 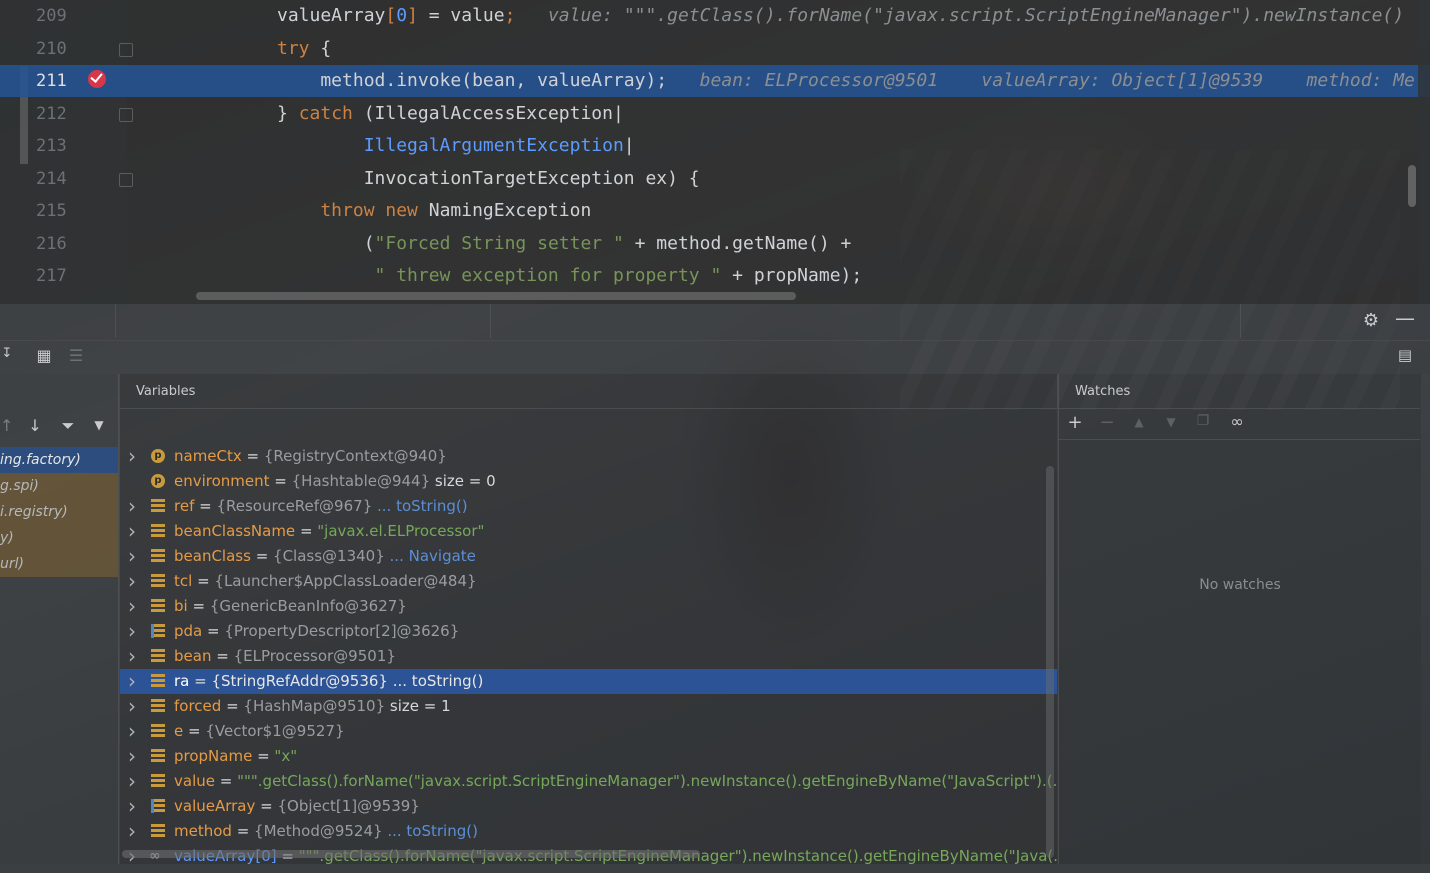 What do you see at coordinates (737, 243) in the screenshot?
I see `code-token: + method.getName() +` at bounding box center [737, 243].